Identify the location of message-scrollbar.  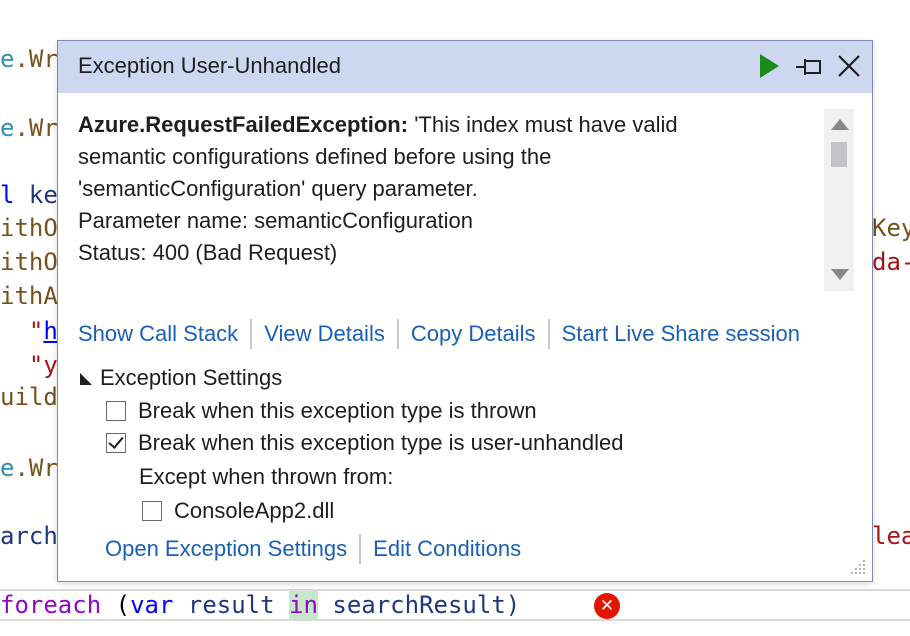
(839, 200).